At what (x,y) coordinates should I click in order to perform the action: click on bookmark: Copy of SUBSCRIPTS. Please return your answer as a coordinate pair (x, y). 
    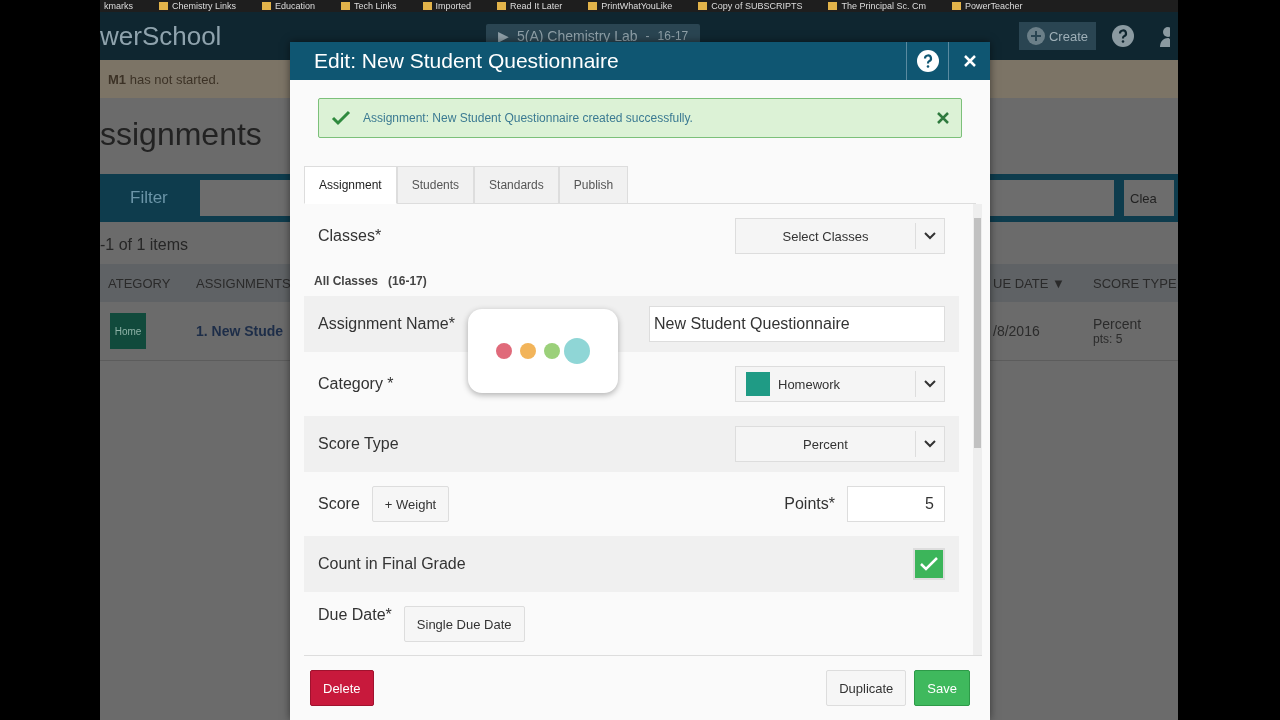
    Looking at the image, I should click on (750, 6).